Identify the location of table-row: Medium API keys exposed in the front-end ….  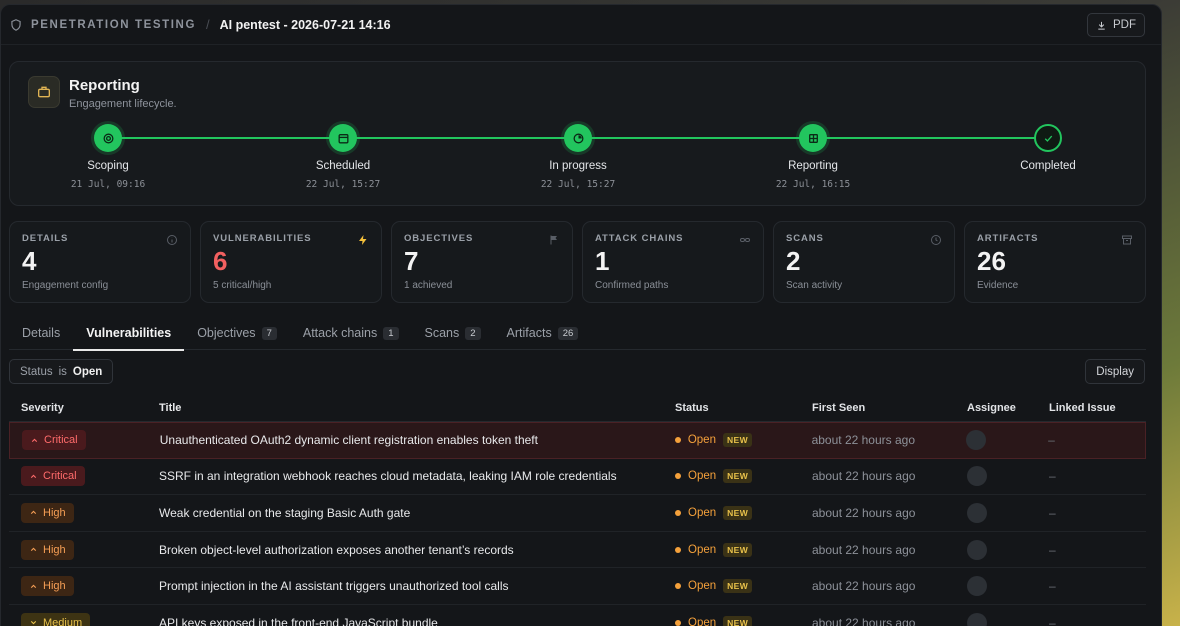
(577, 615).